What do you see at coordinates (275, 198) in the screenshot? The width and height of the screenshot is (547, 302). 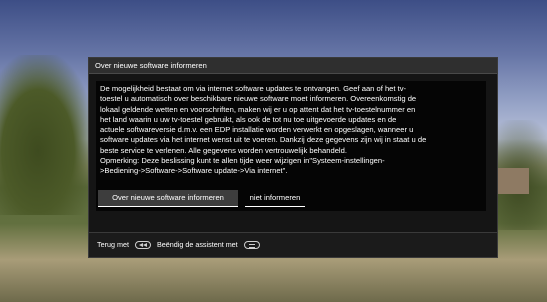 I see `do-not-inform-button: niet informeren` at bounding box center [275, 198].